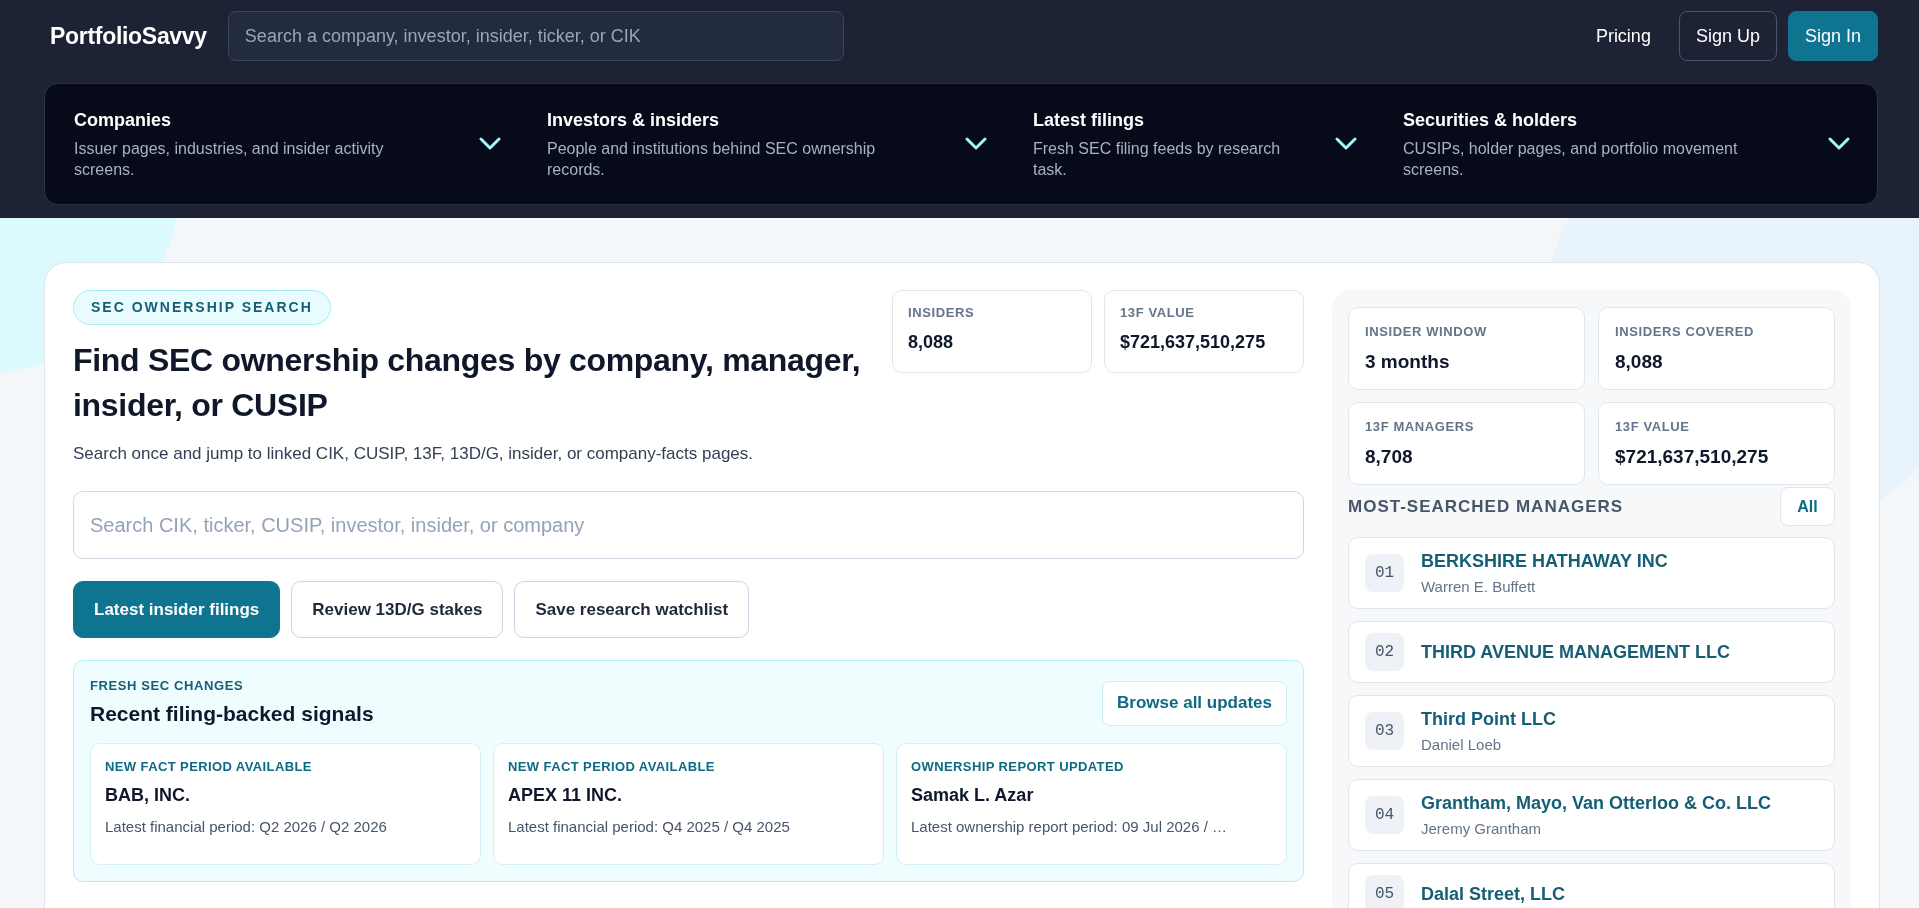  I want to click on header-link: Pricing, so click(1623, 36).